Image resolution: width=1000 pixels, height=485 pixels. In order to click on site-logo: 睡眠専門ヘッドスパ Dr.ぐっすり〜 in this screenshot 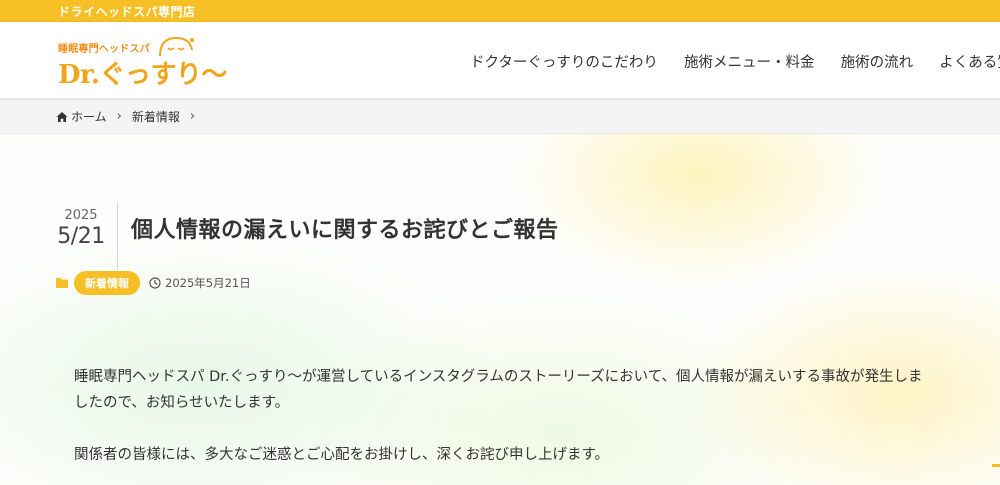, I will do `click(142, 63)`.